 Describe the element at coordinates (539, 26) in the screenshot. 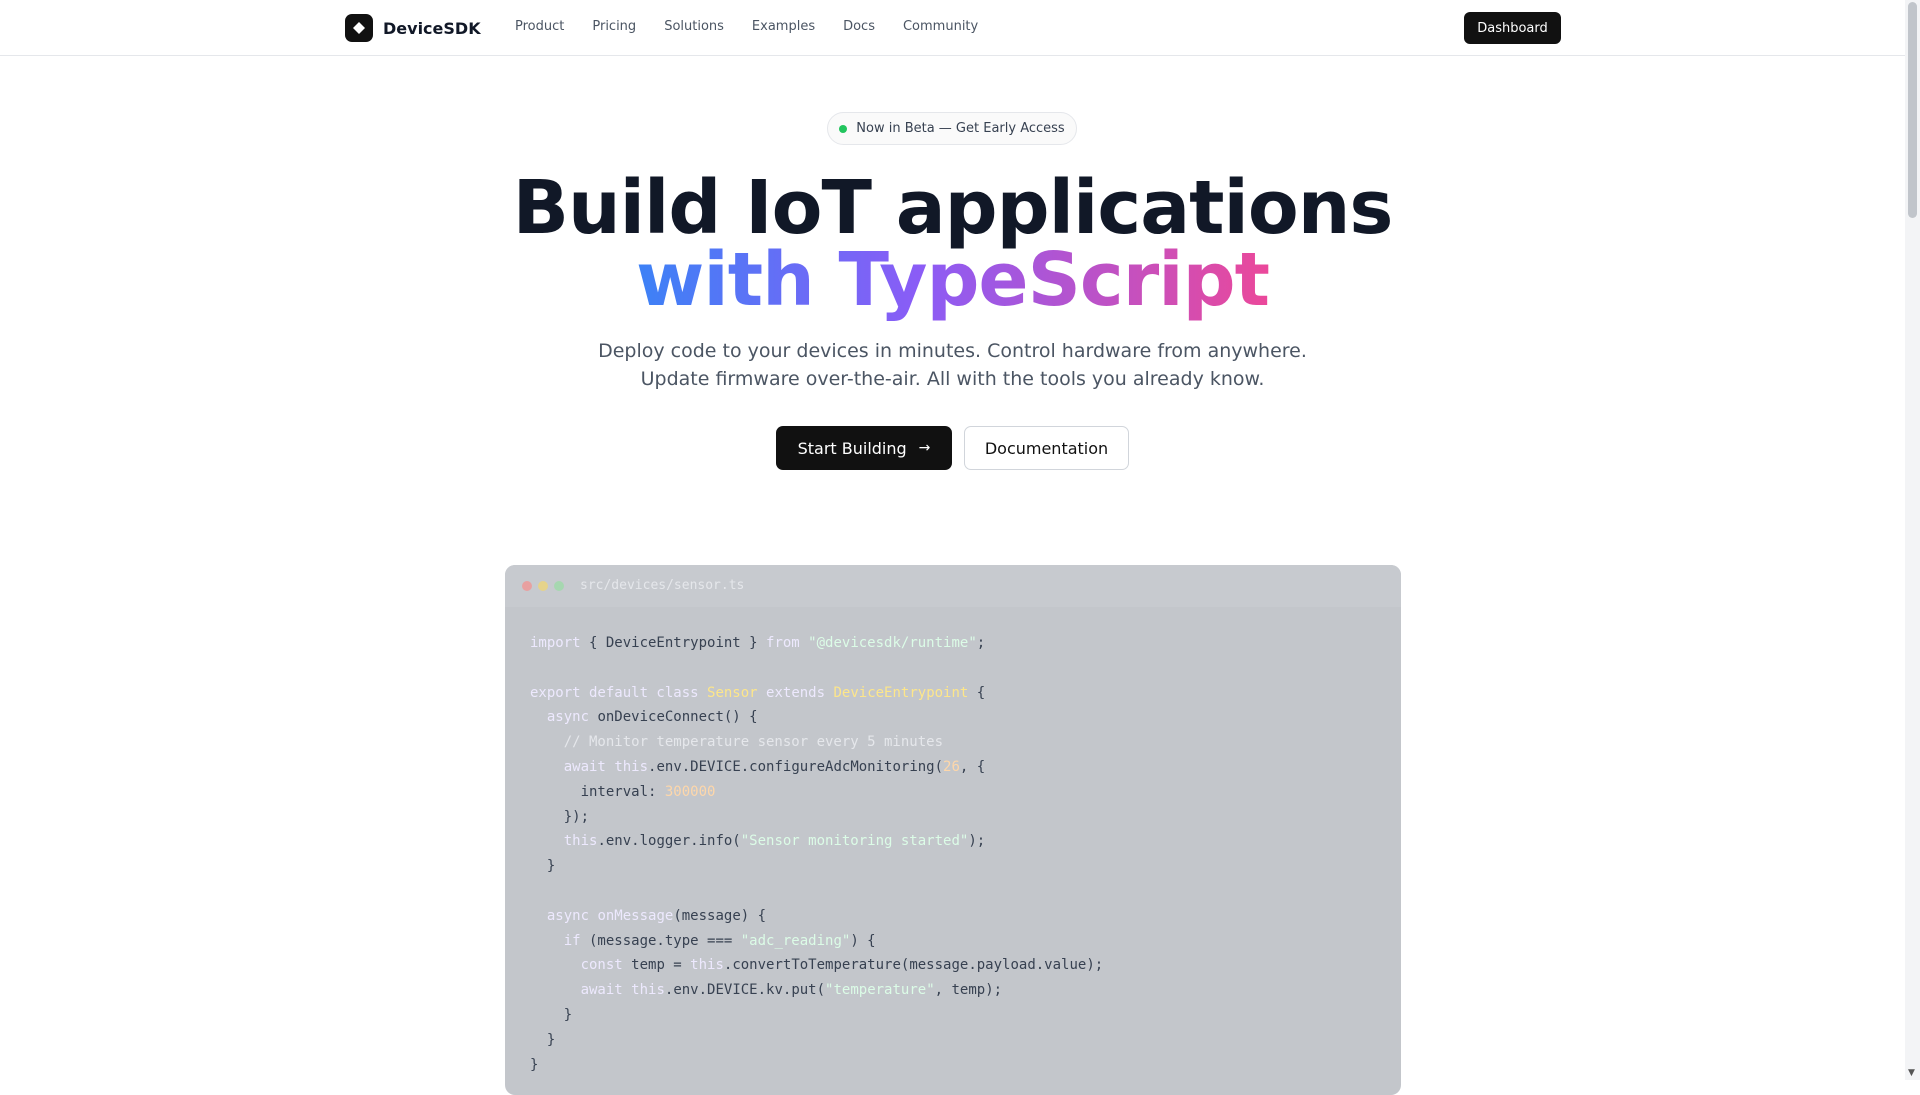

I see `nav-link-product: Product` at that location.